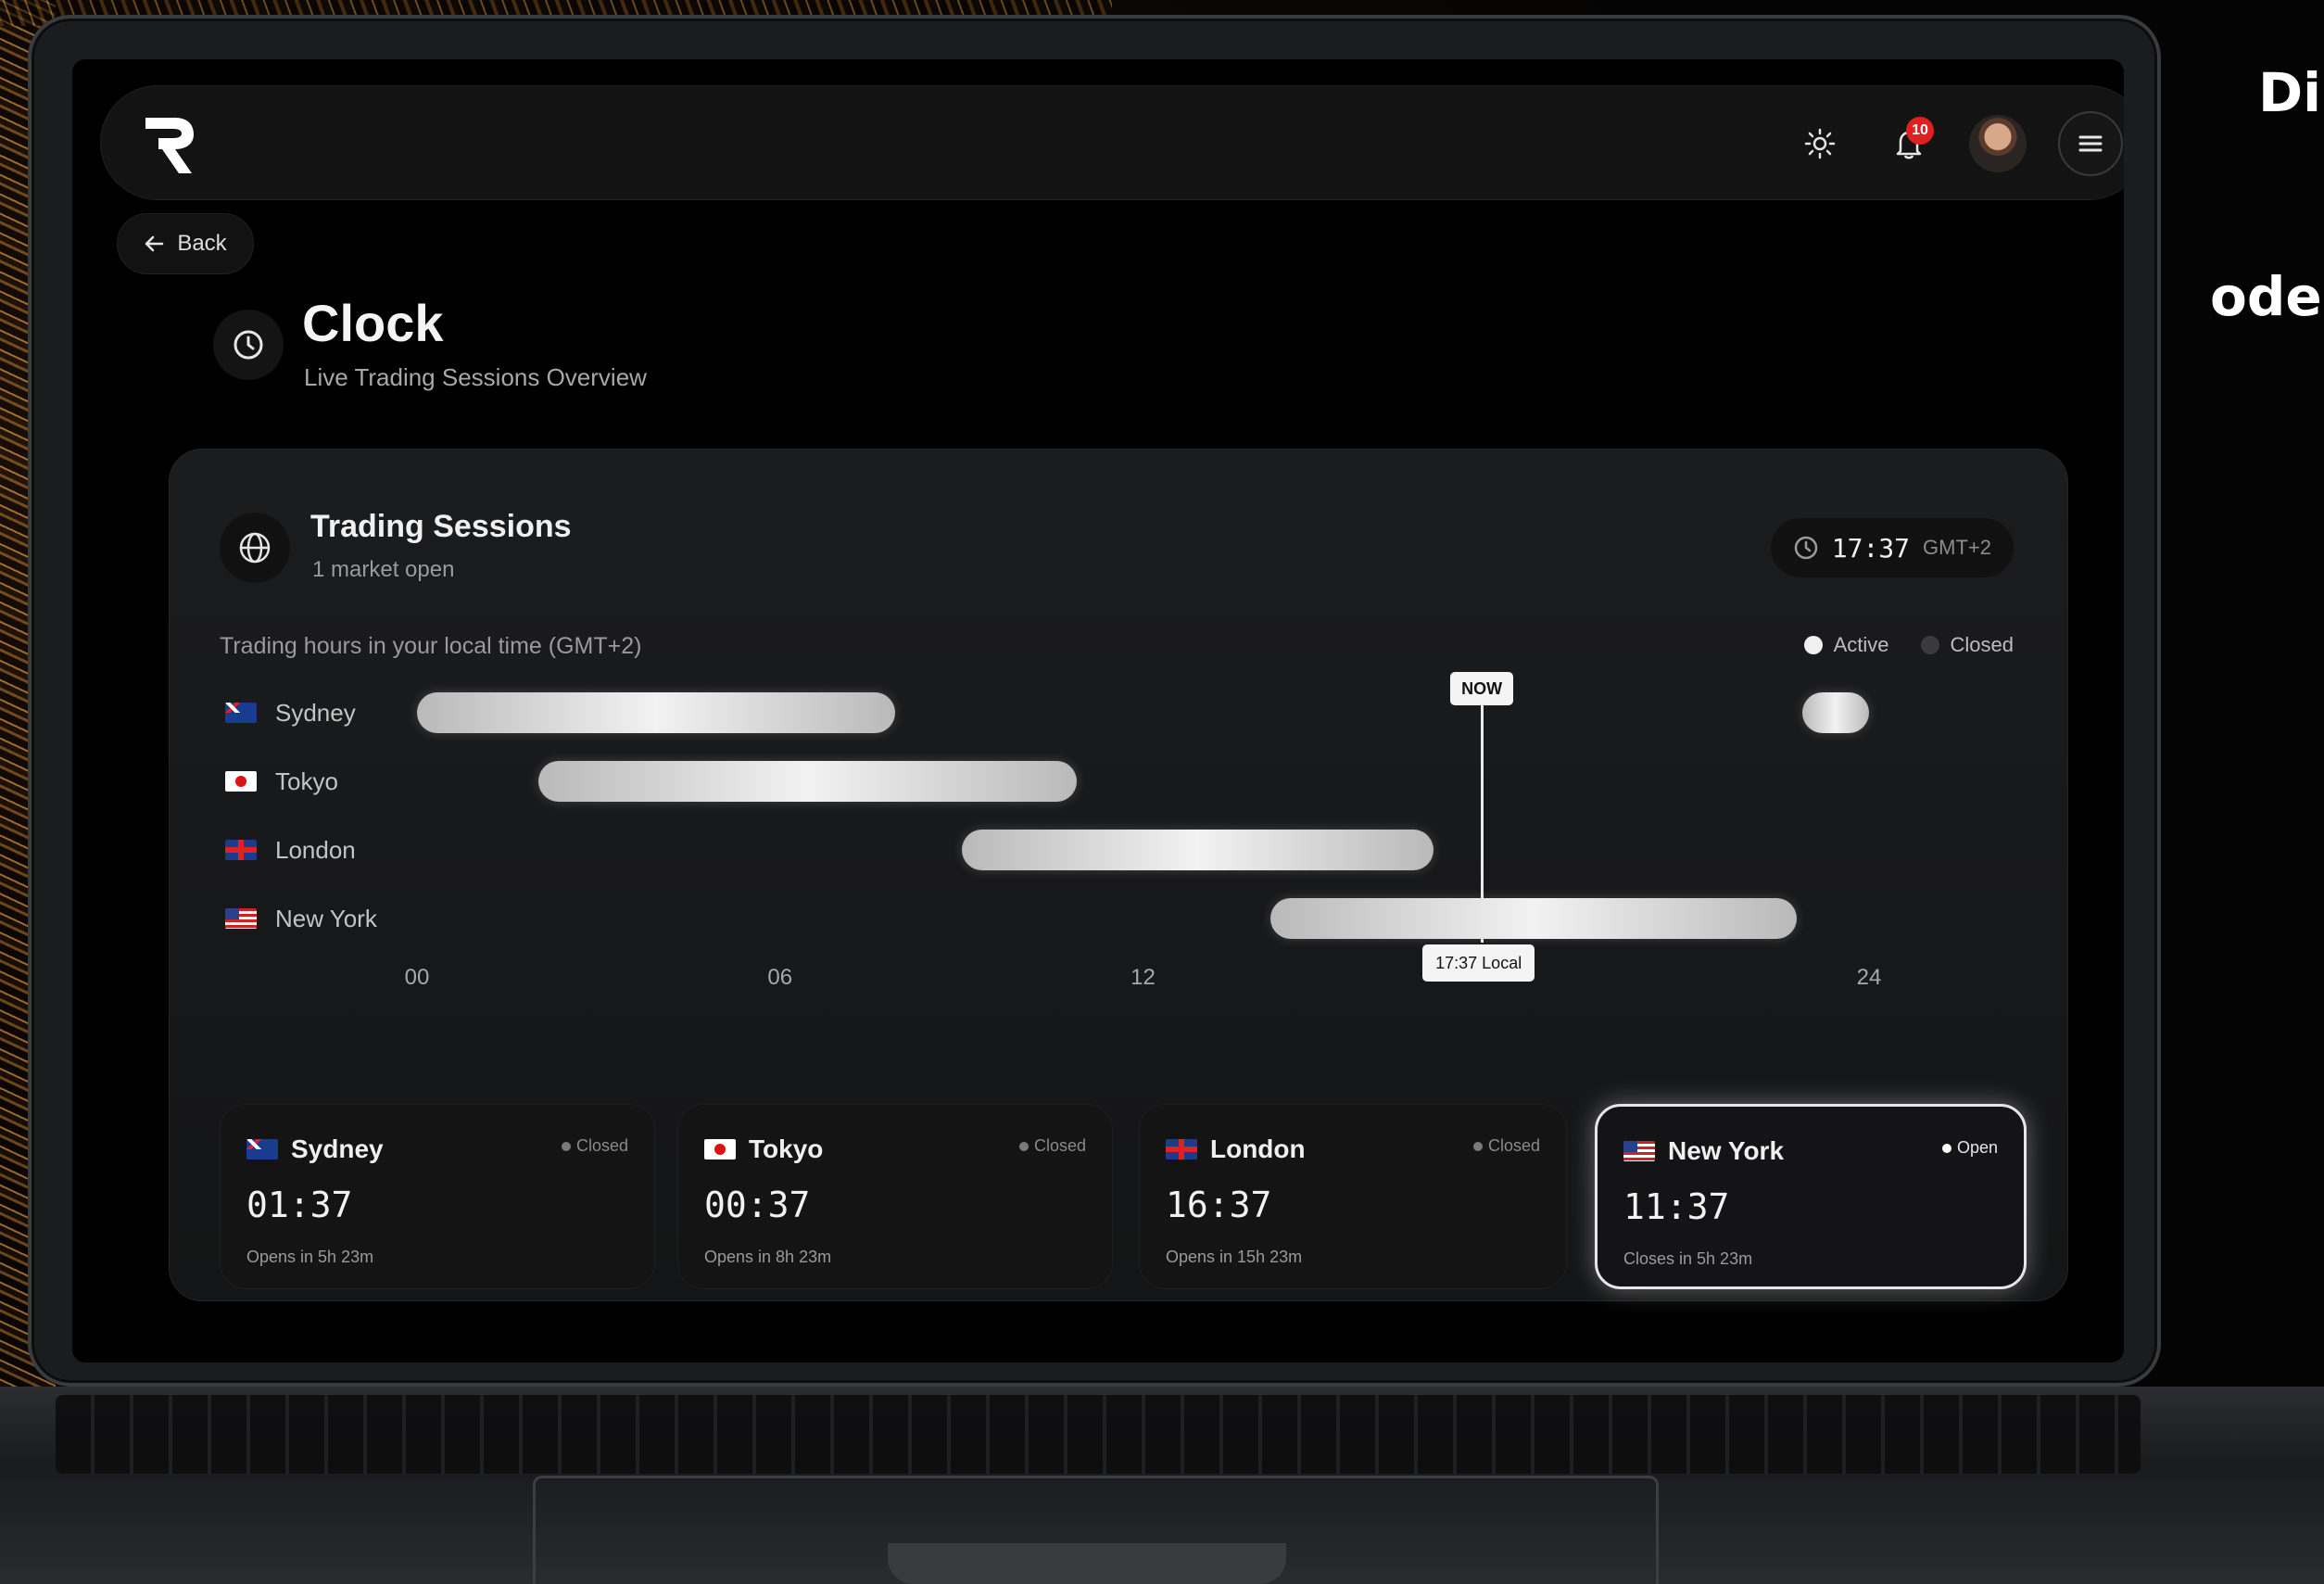 This screenshot has width=2324, height=1584. What do you see at coordinates (315, 712) in the screenshot?
I see `timeline-row-name: Sydney` at bounding box center [315, 712].